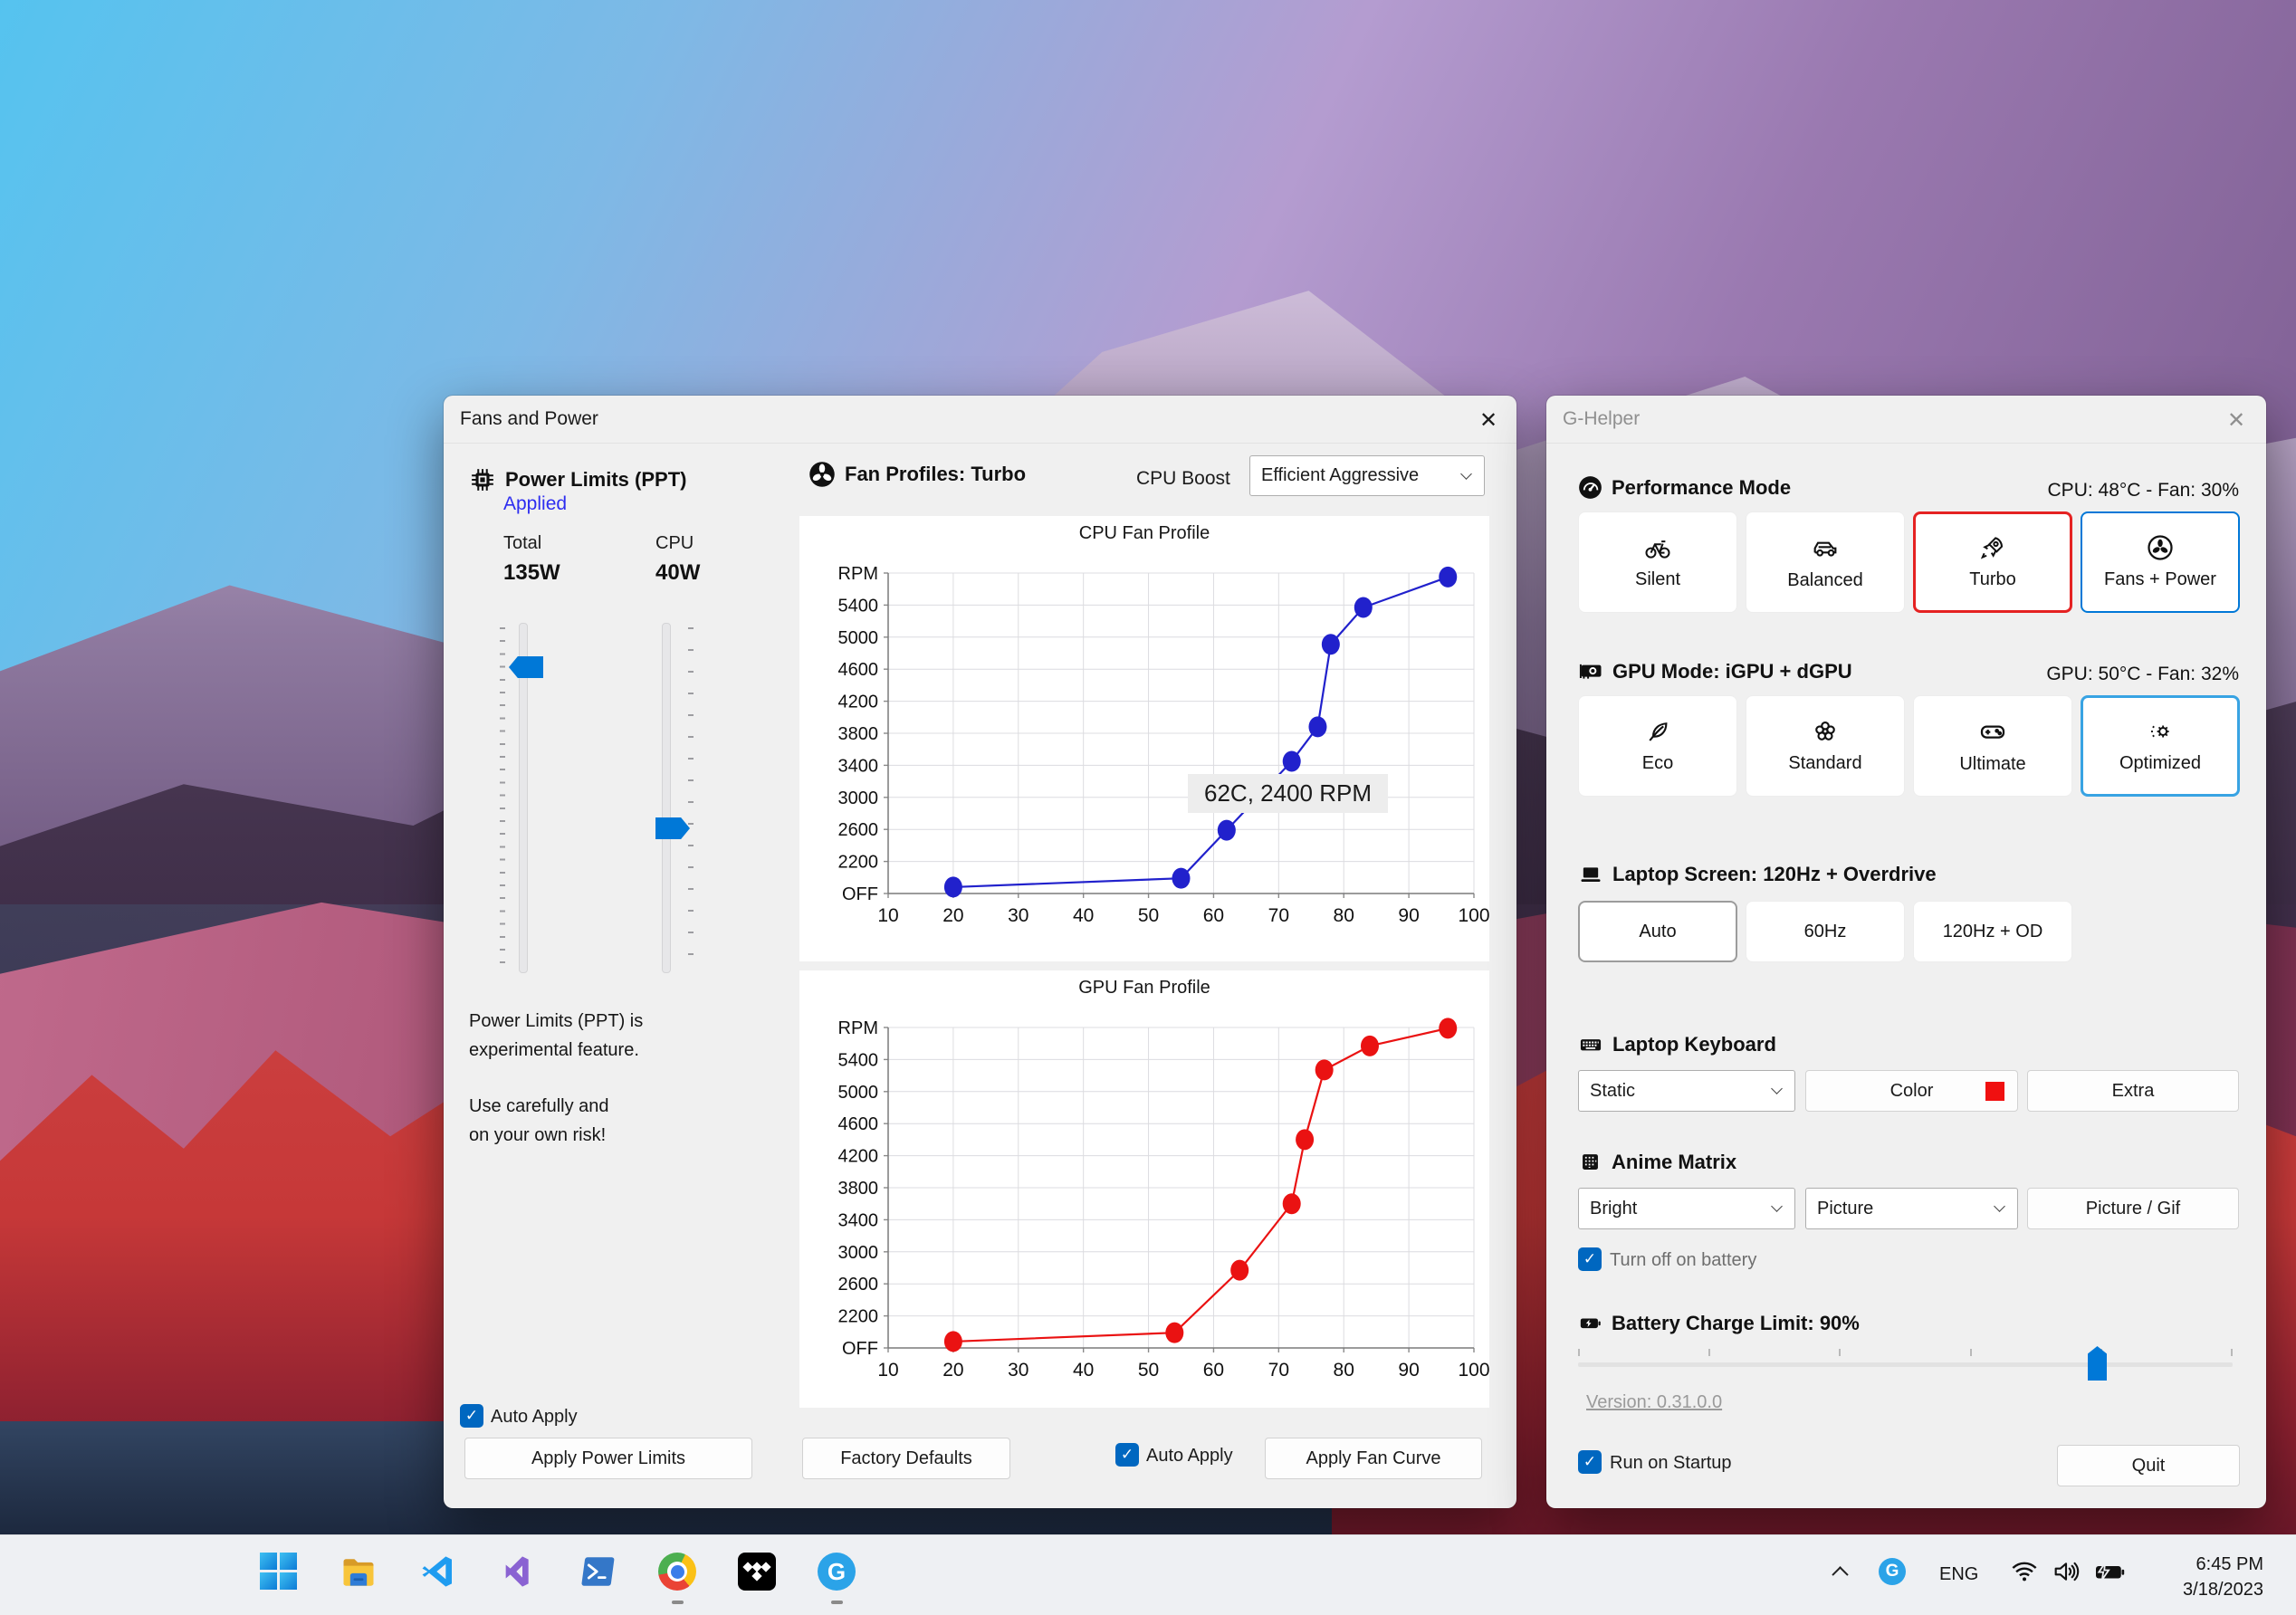 Image resolution: width=2296 pixels, height=1615 pixels. I want to click on tray-expand-button, so click(1839, 1571).